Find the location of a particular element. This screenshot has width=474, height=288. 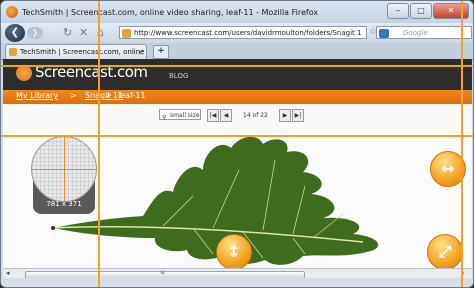

breadcrumb-my-library: My Library is located at coordinates (37, 95).